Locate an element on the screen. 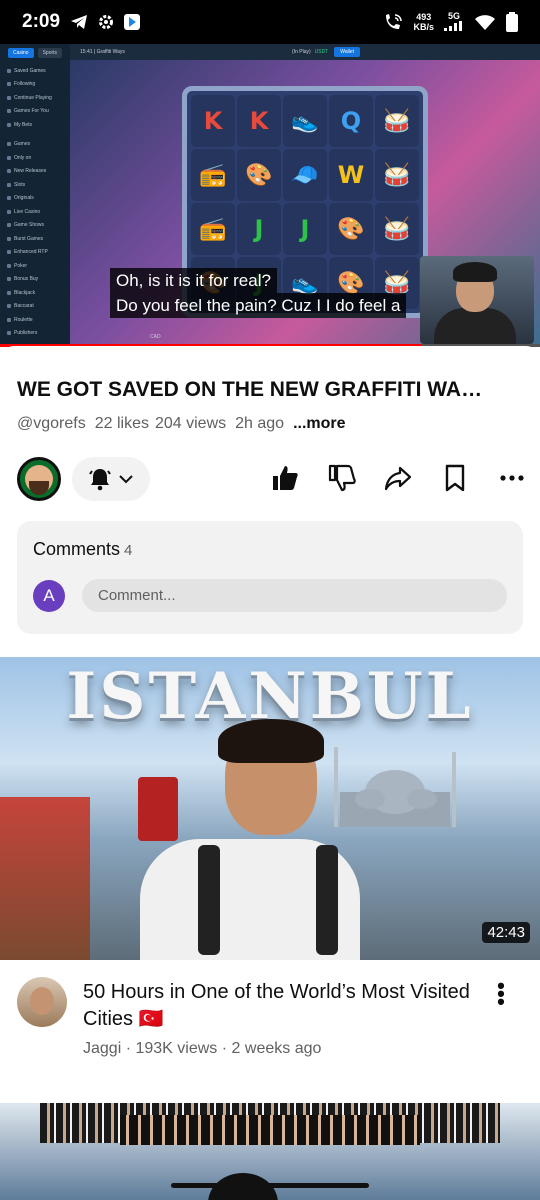 The height and width of the screenshot is (1200, 540). more-icon is located at coordinates (512, 478).